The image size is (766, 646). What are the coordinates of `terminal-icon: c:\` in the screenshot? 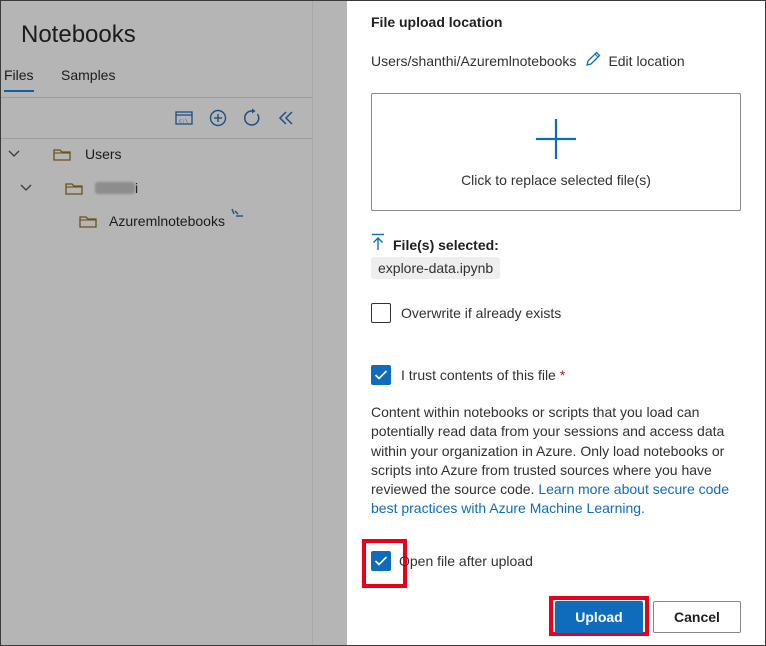 It's located at (184, 118).